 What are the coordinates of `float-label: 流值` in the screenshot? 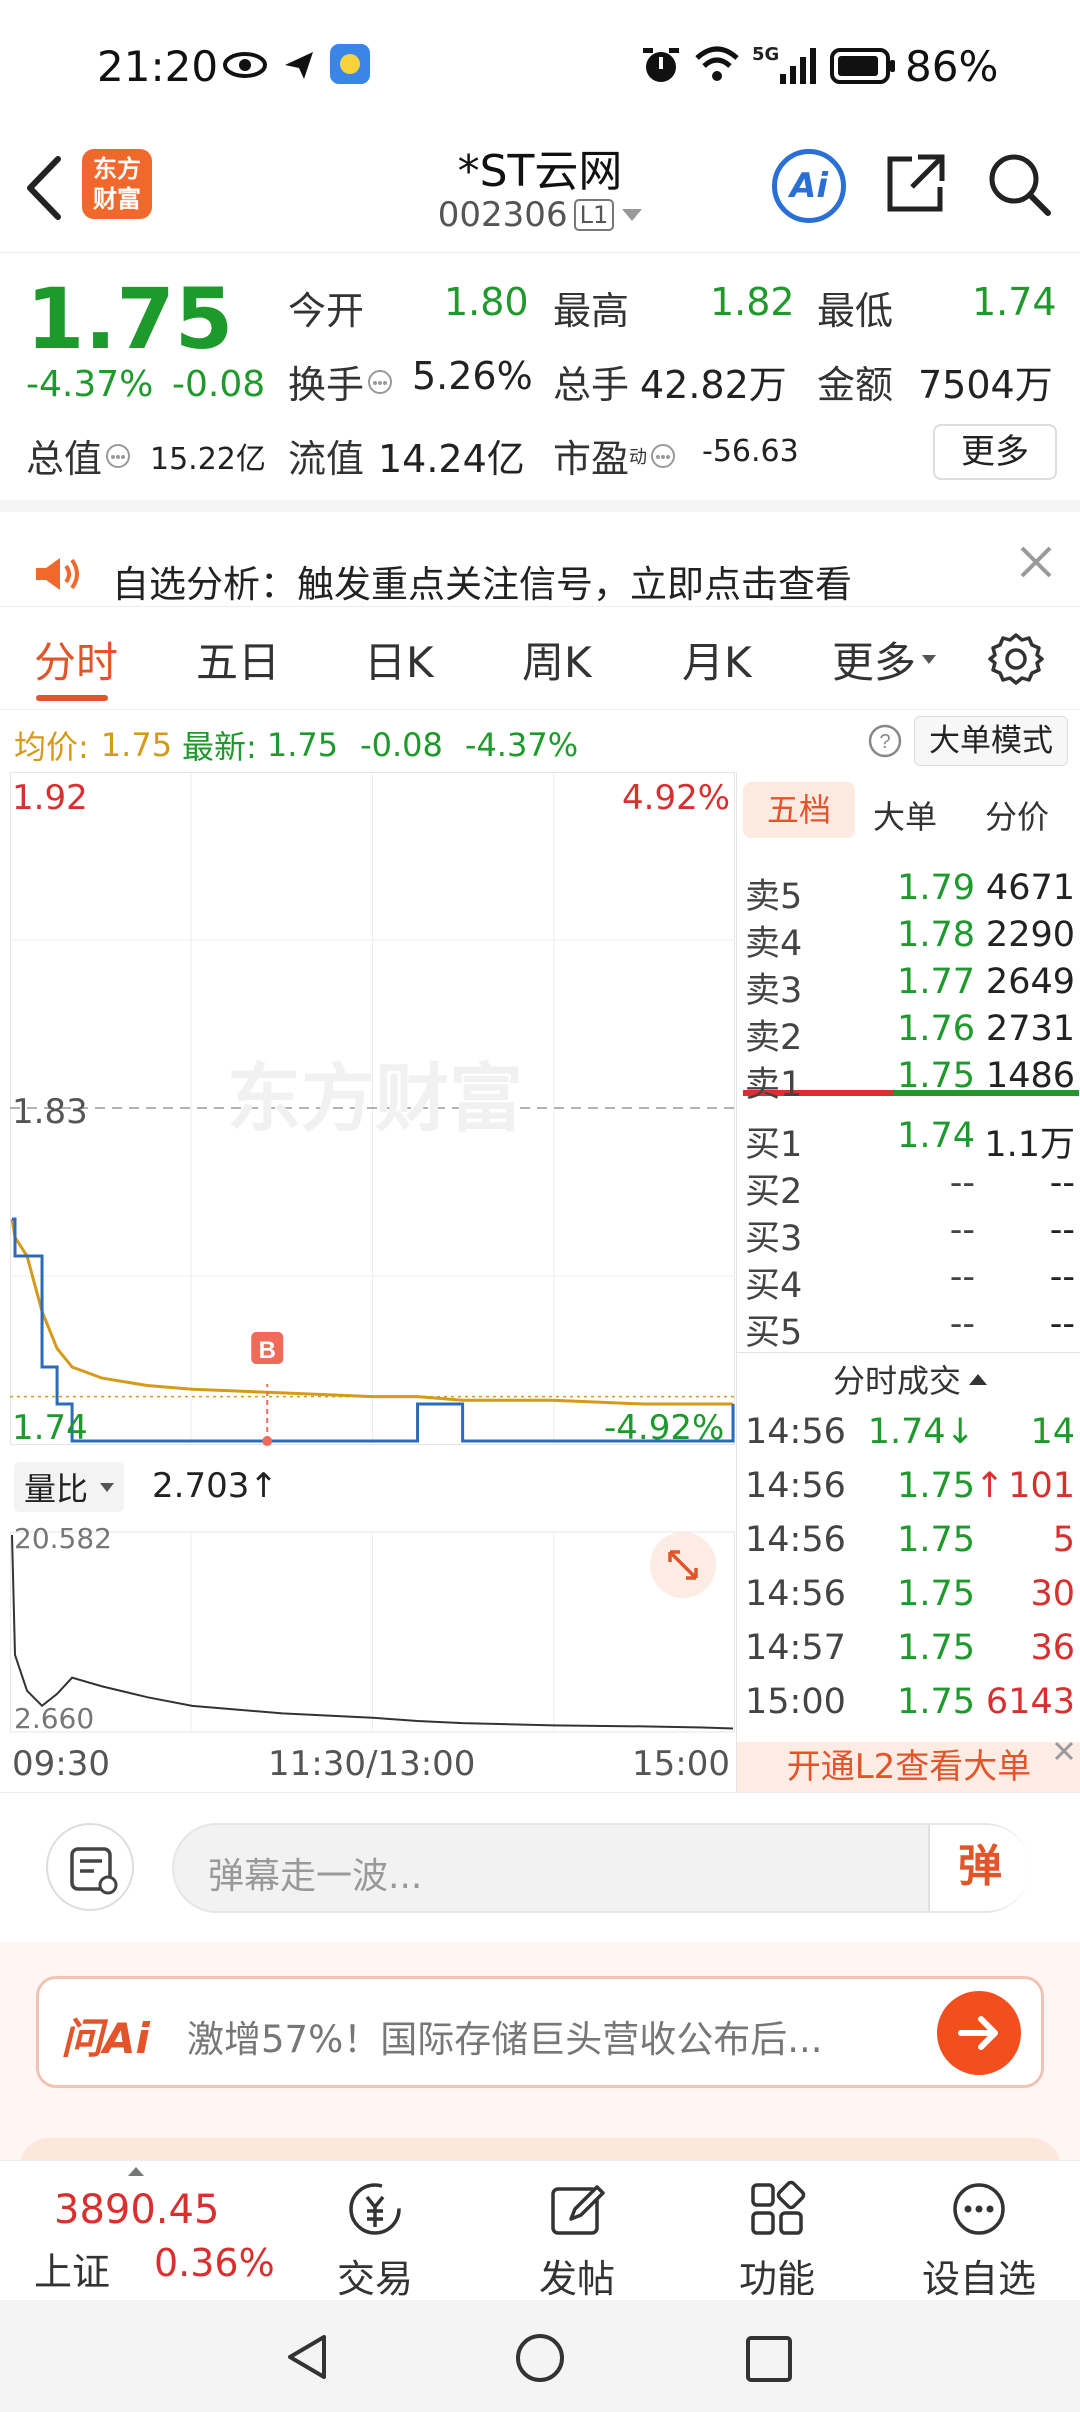 It's located at (326, 459).